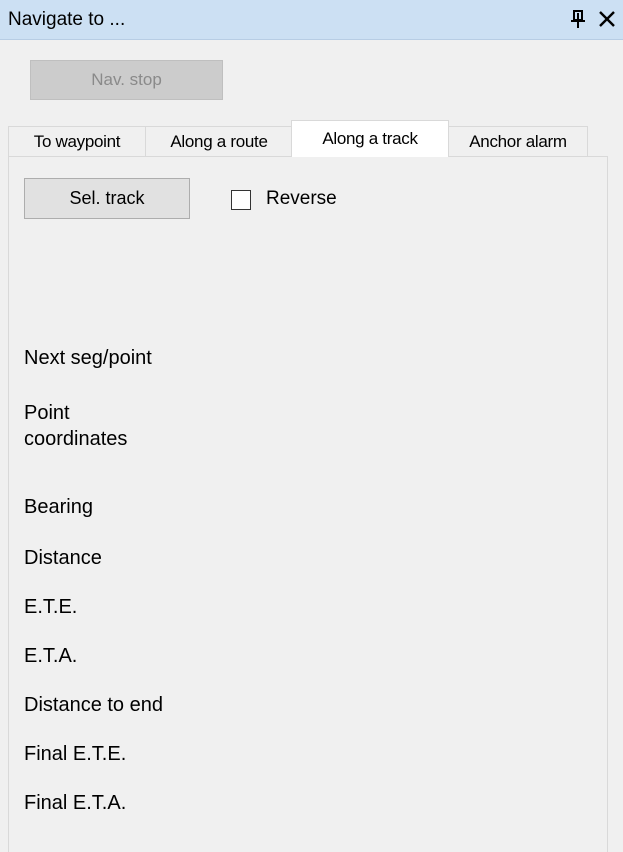 This screenshot has width=623, height=852. Describe the element at coordinates (241, 200) in the screenshot. I see `reverse-checkbox` at that location.